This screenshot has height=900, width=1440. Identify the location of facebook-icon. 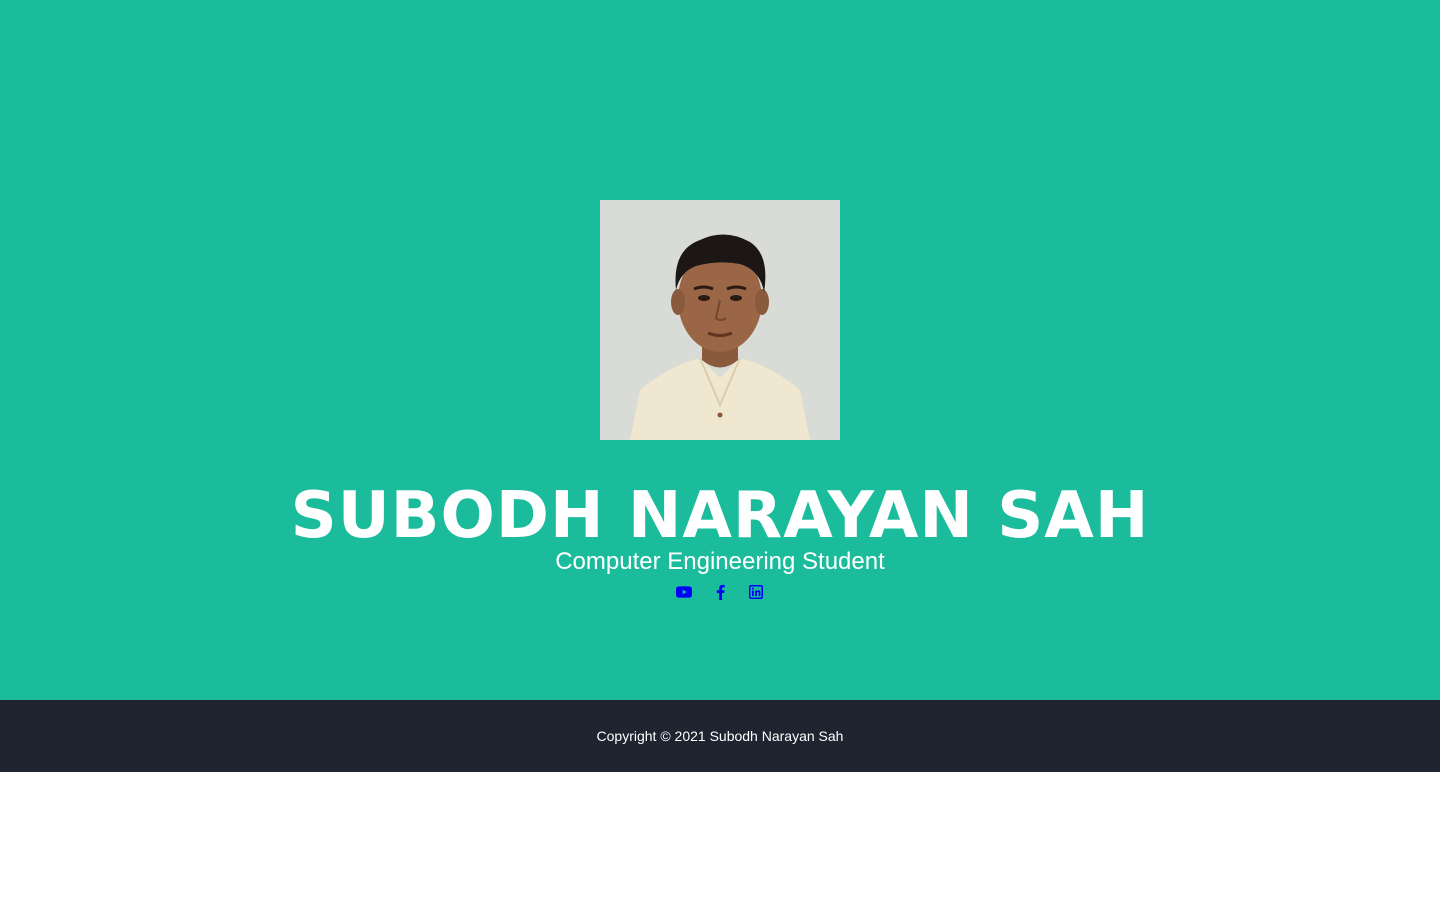
(720, 592).